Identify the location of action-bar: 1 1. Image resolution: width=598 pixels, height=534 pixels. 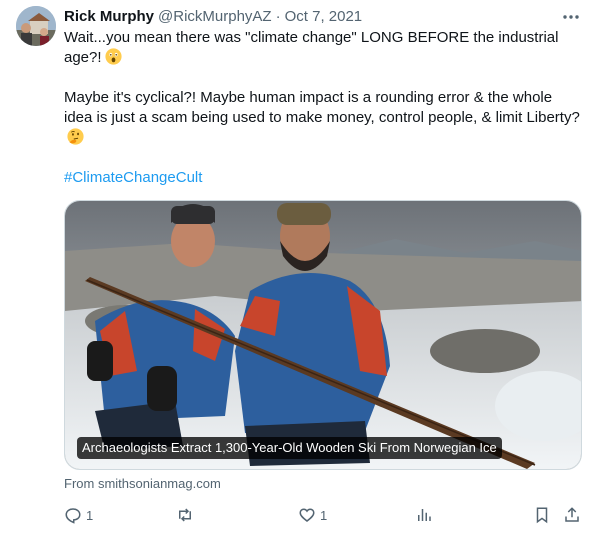
(324, 515).